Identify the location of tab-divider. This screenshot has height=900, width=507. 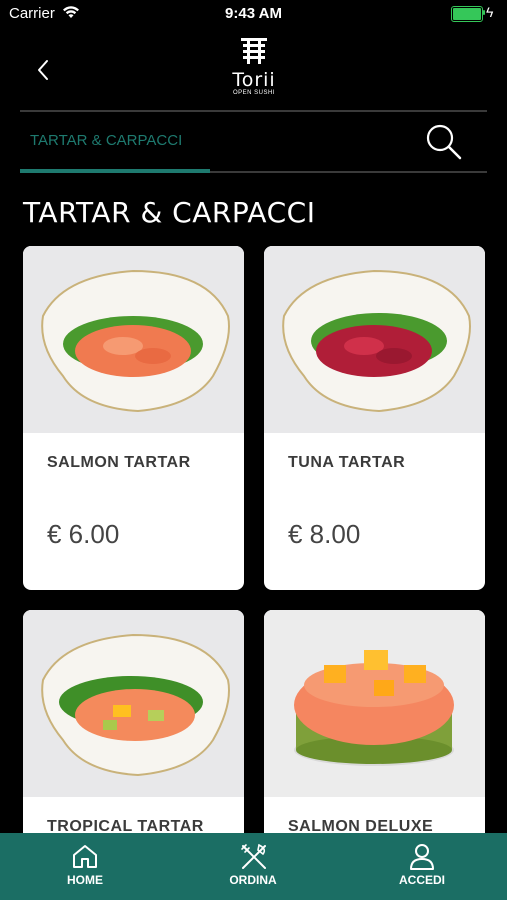
(348, 172).